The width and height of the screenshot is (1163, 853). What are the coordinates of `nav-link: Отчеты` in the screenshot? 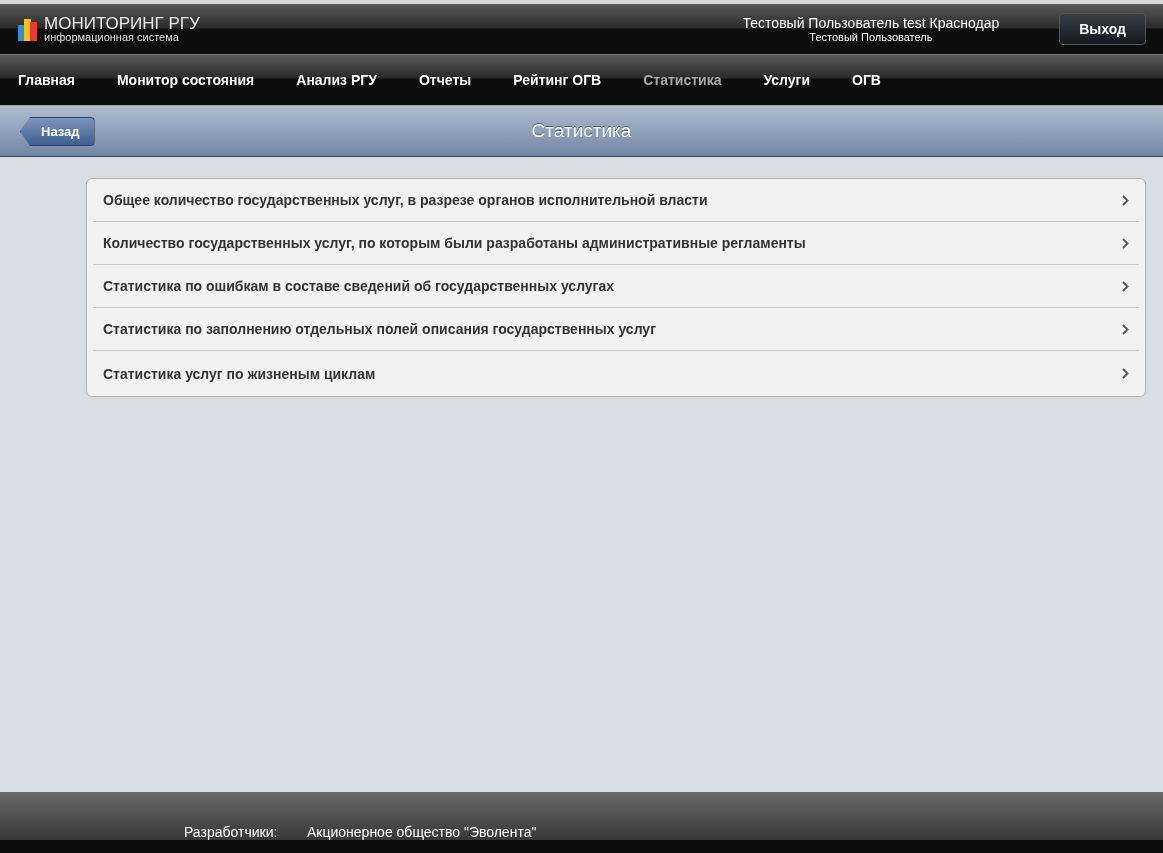 It's located at (445, 80).